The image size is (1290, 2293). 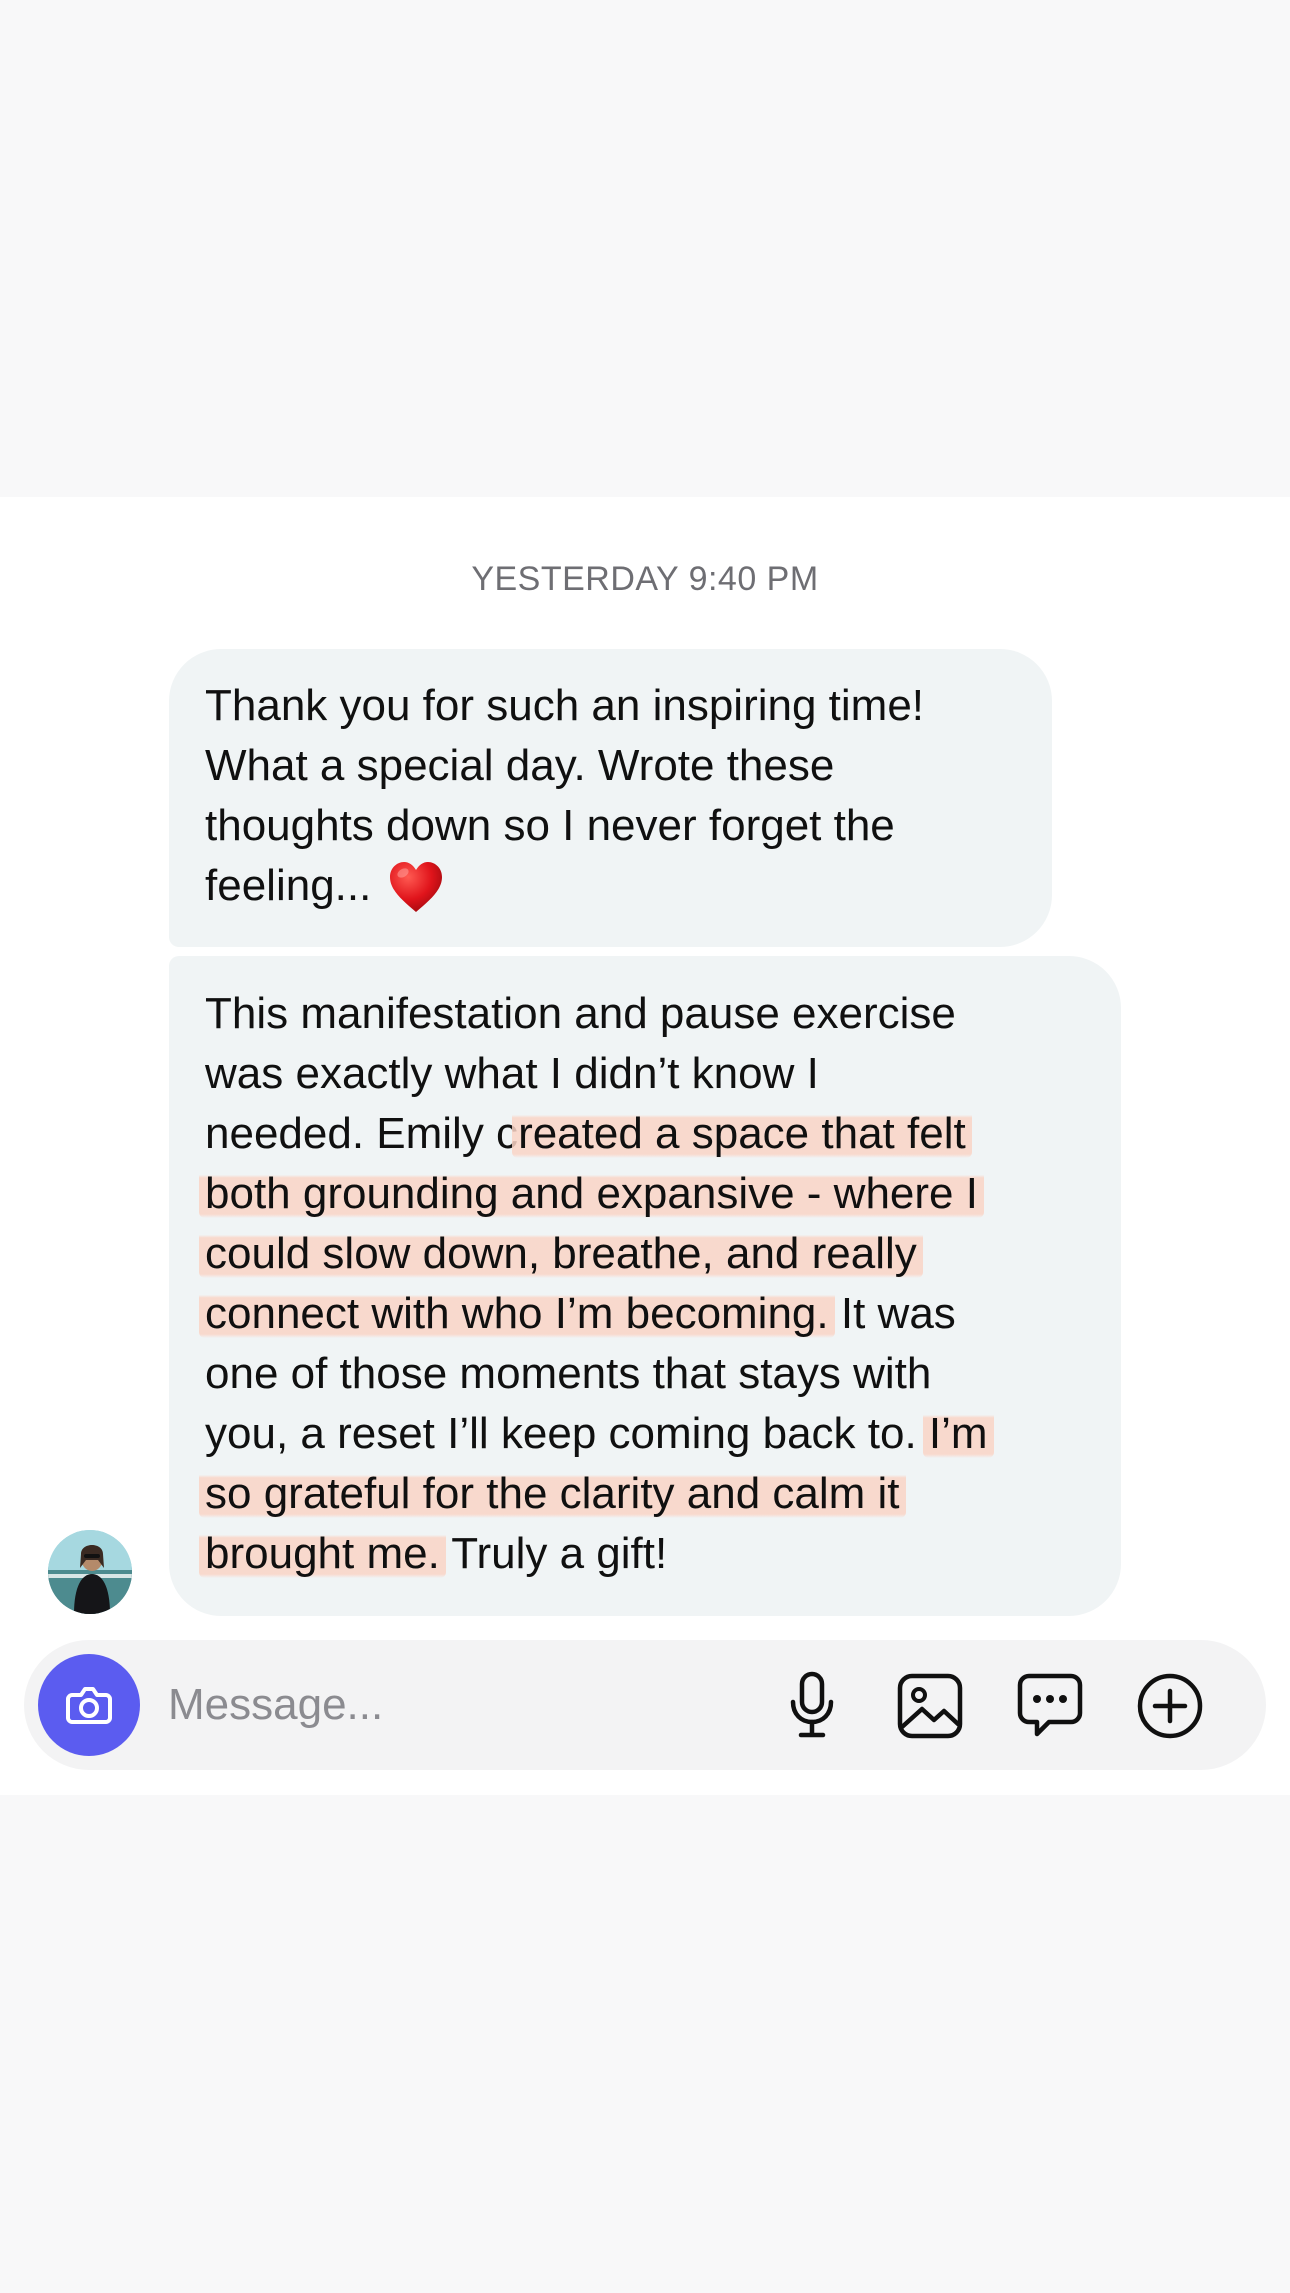 What do you see at coordinates (520, 765) in the screenshot?
I see `message-line: What a special day. Wrote these` at bounding box center [520, 765].